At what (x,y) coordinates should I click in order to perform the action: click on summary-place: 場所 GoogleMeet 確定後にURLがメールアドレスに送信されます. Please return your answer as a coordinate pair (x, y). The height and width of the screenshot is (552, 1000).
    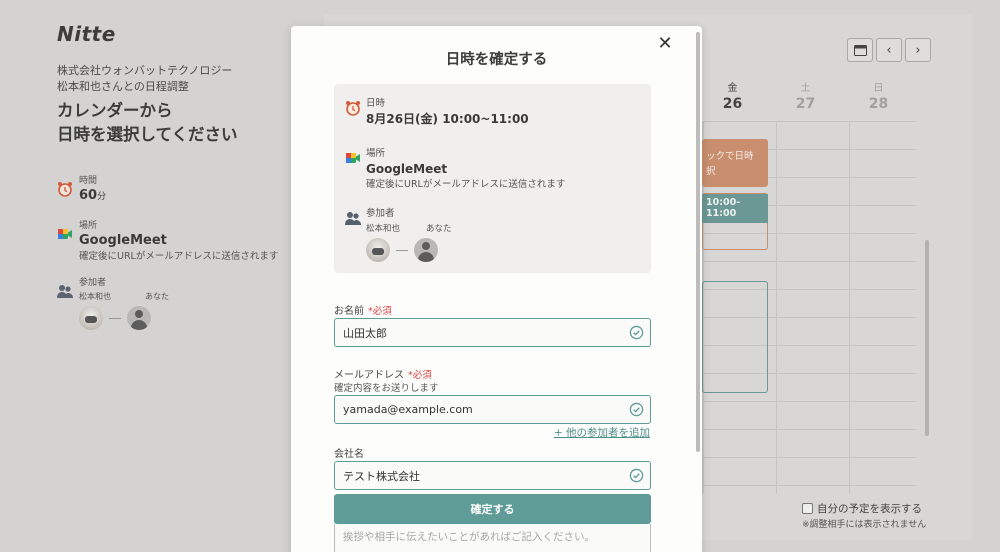
    Looking at the image, I should click on (455, 169).